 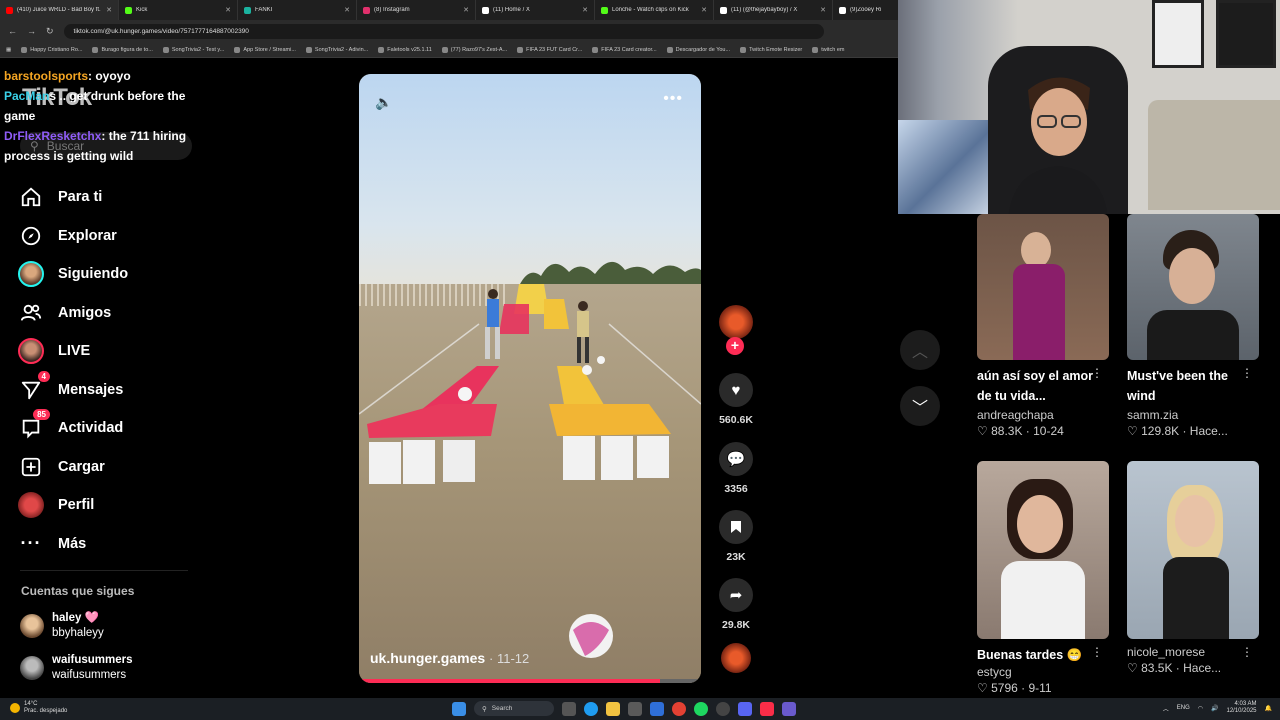 What do you see at coordinates (1268, 708) in the screenshot?
I see `notifications-icon: 🔔` at bounding box center [1268, 708].